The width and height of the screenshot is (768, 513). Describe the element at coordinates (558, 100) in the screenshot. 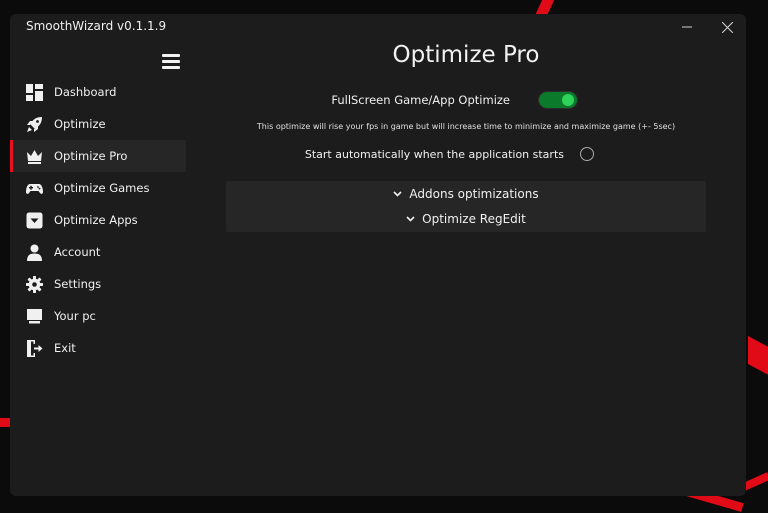

I see `fullscreen-optimize-toggle` at that location.